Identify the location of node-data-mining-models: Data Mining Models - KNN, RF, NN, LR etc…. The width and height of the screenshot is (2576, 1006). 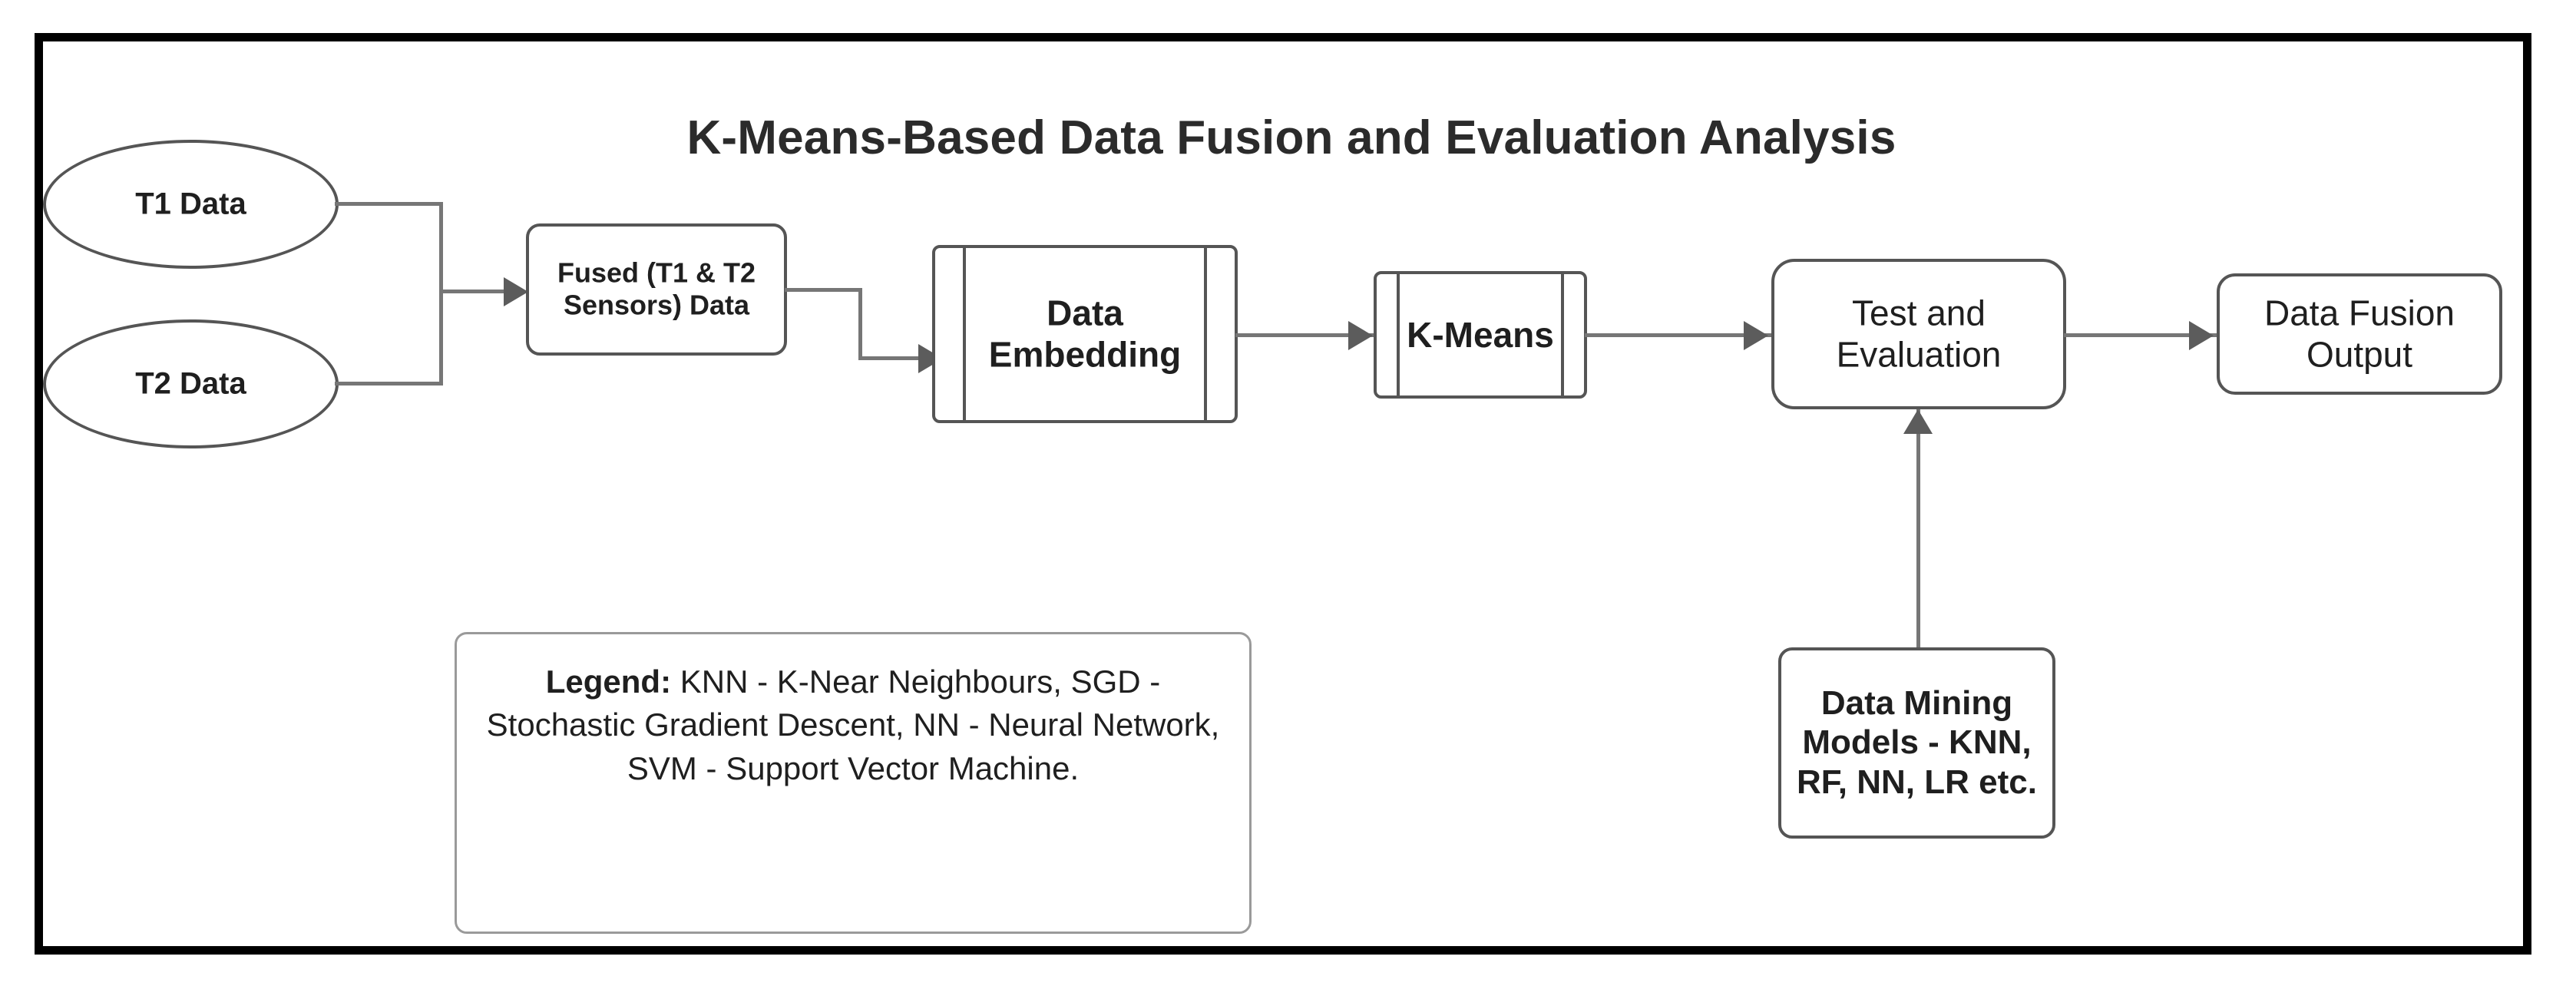
(1916, 743).